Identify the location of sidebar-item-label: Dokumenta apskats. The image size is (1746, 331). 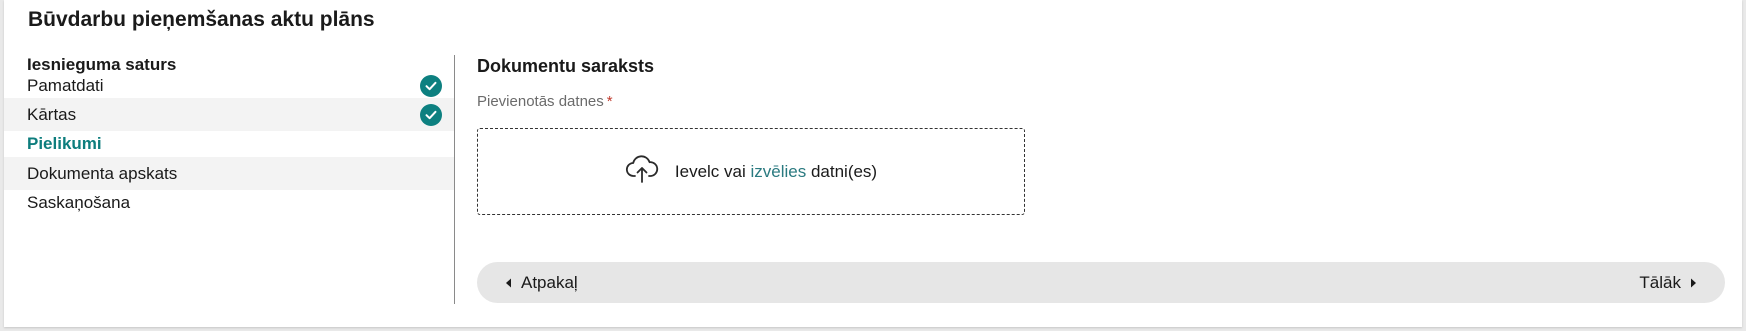
(102, 173).